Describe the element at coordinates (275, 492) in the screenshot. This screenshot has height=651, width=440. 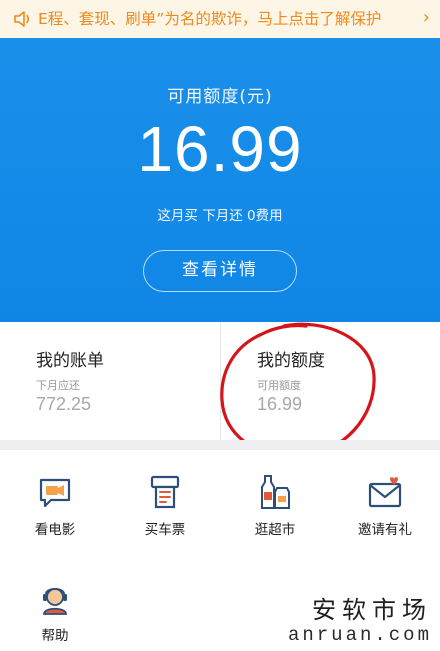
I see `supermarket-icon` at that location.